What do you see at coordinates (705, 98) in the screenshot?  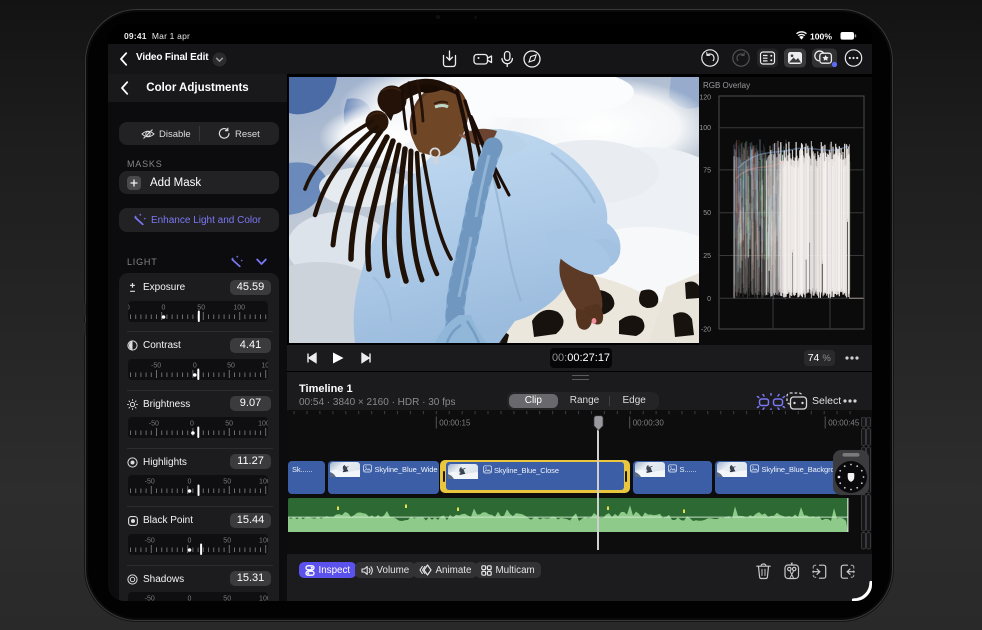 I see `svg-text: 120` at bounding box center [705, 98].